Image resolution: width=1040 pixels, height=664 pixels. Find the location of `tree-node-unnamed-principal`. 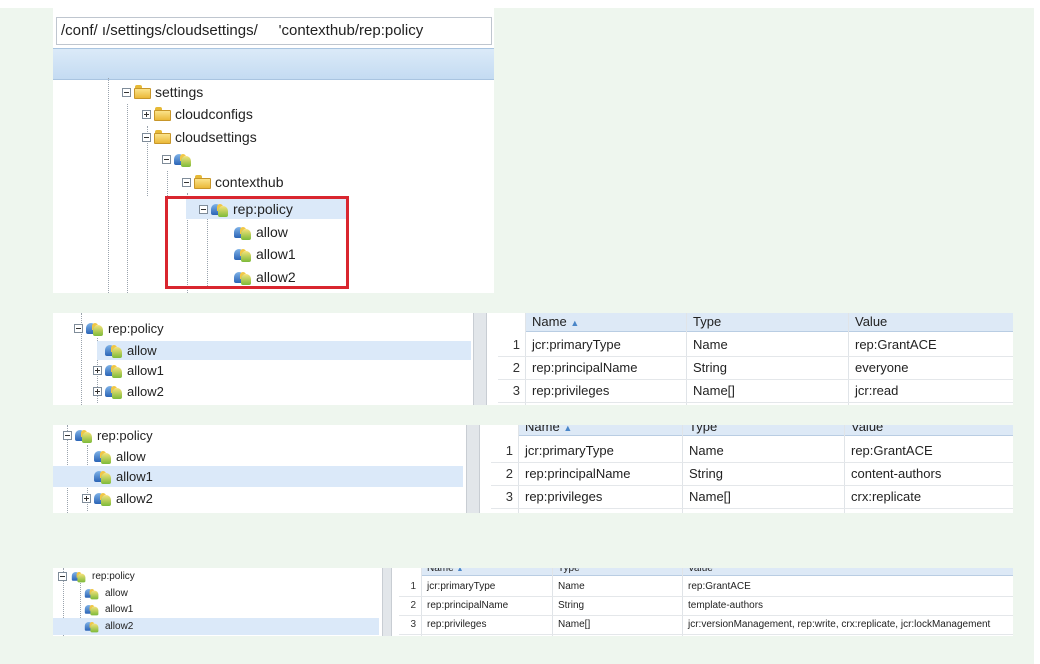

tree-node-unnamed-principal is located at coordinates (177, 159).